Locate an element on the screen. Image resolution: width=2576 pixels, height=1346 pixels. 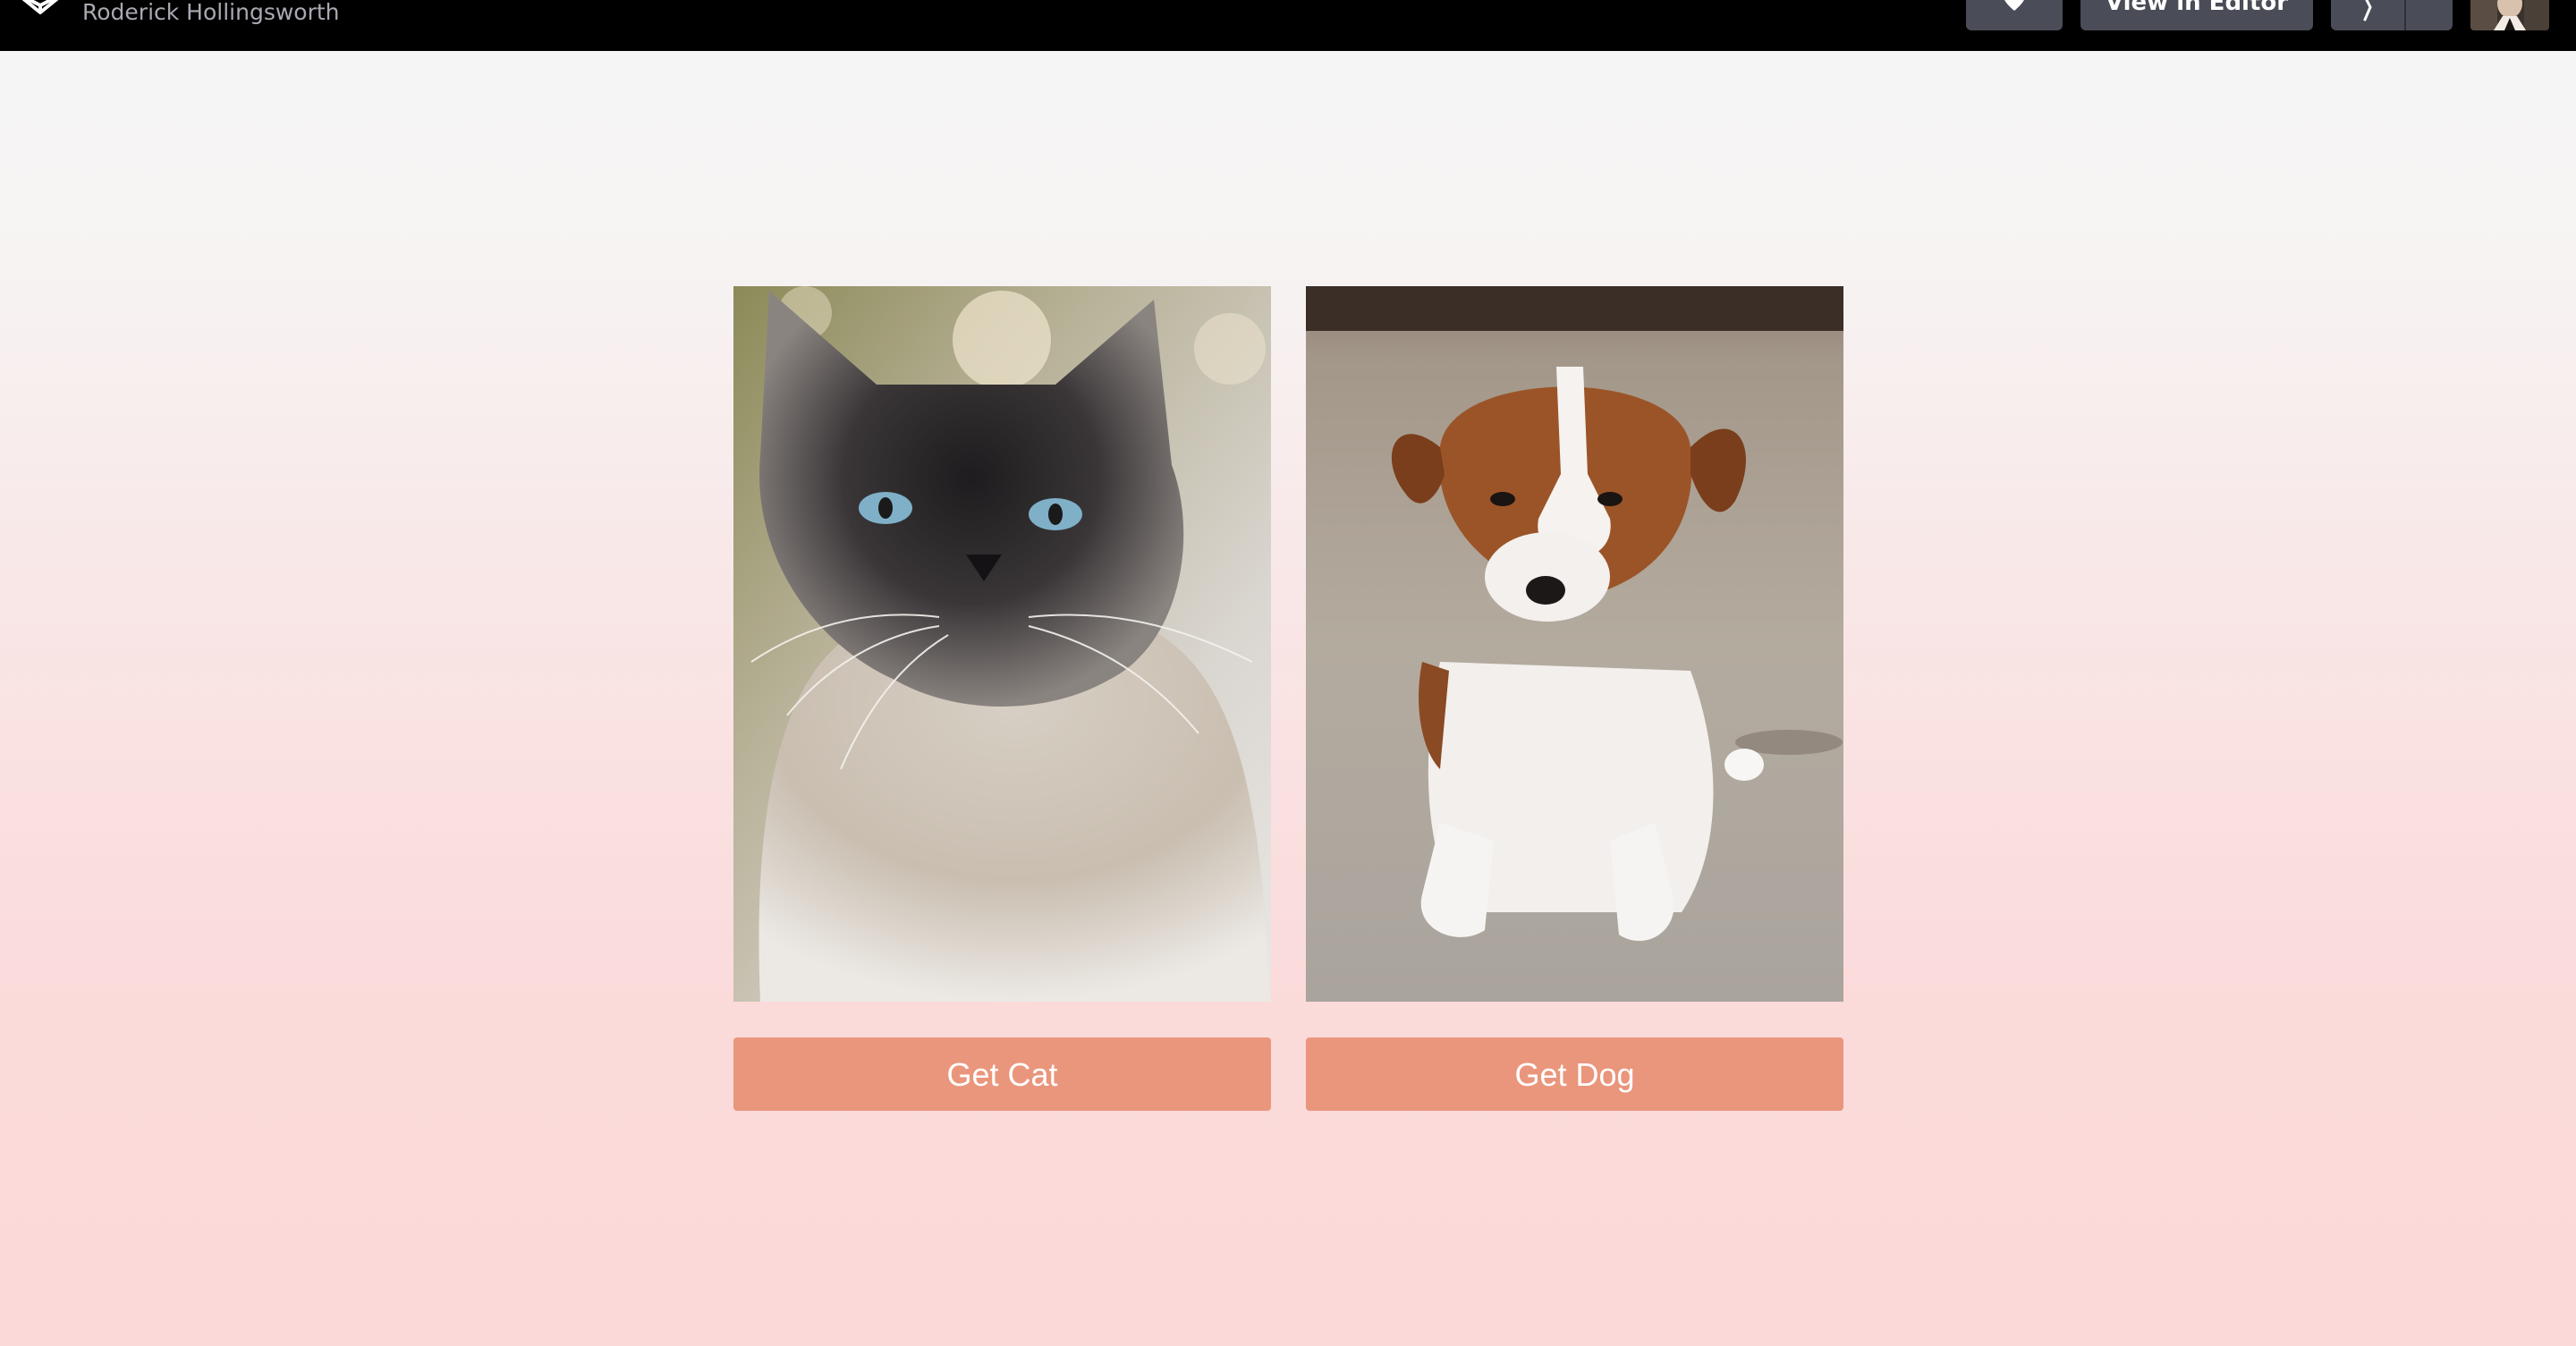
fork-button is located at coordinates (2367, 15).